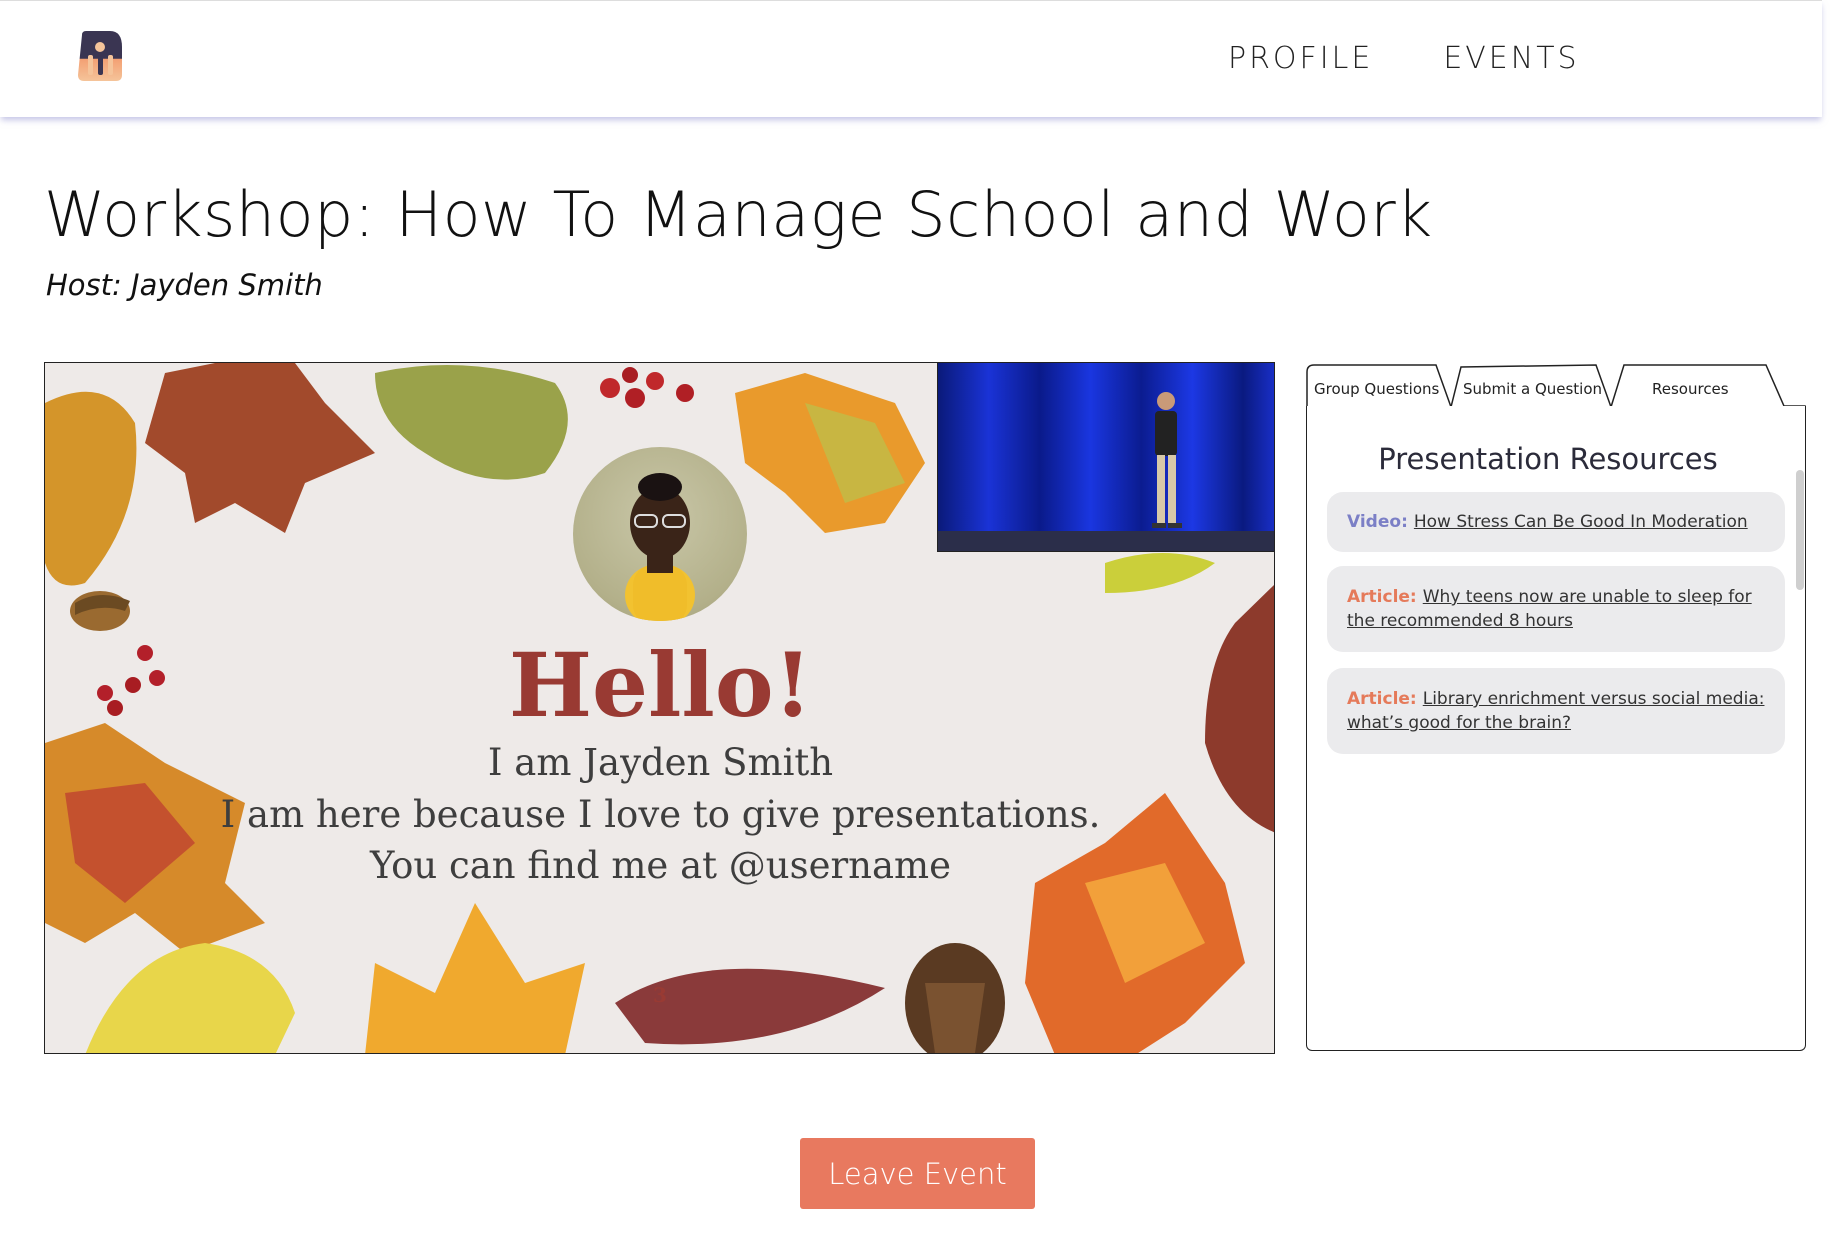 The width and height of the screenshot is (1830, 1240). Describe the element at coordinates (1404, 58) in the screenshot. I see `main-nav: PROFILE EVENTS` at that location.